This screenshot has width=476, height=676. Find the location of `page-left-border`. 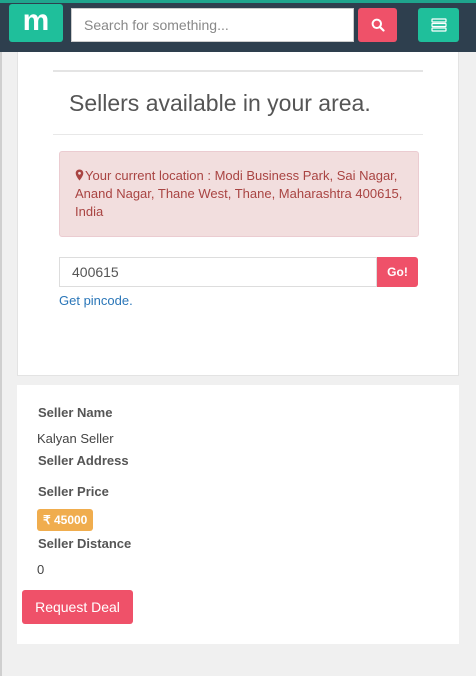

page-left-border is located at coordinates (1, 338).